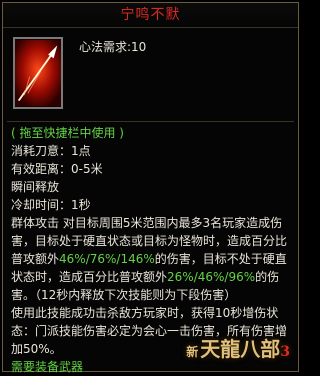  What do you see at coordinates (51, 151) in the screenshot?
I see `stat-cost: 消耗刀意：1点` at bounding box center [51, 151].